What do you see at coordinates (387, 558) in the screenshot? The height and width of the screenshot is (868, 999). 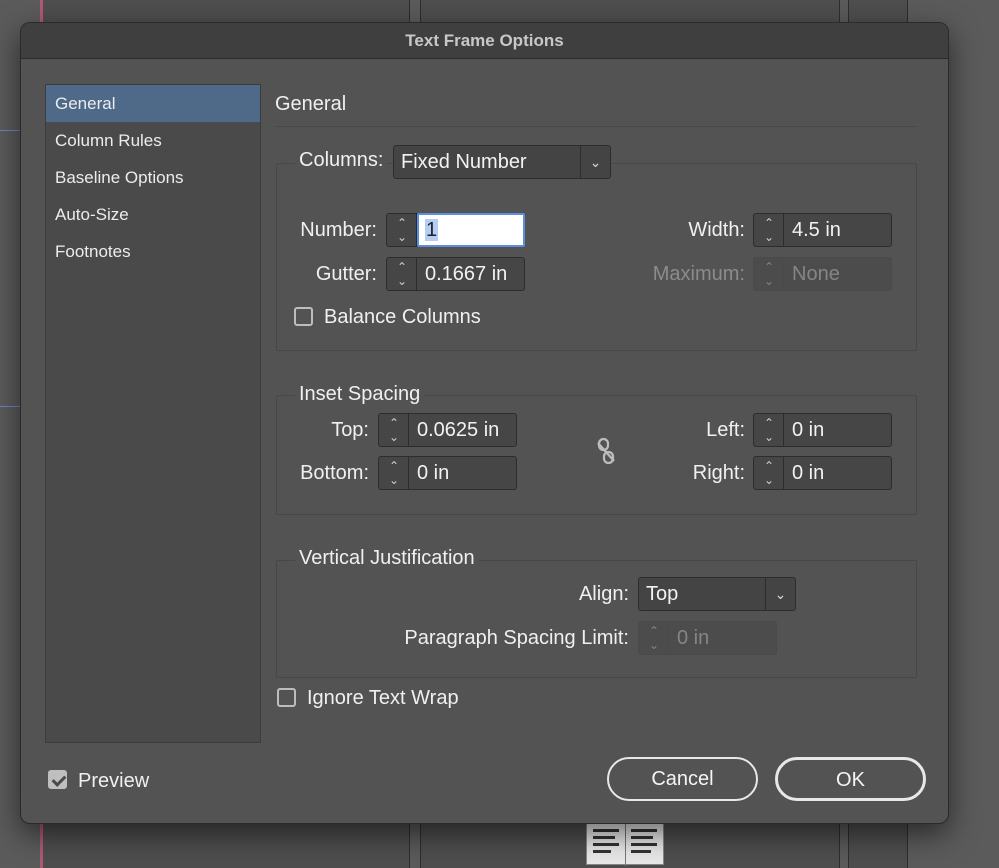 I see `vertical-justification-title: Vertical Justification` at bounding box center [387, 558].